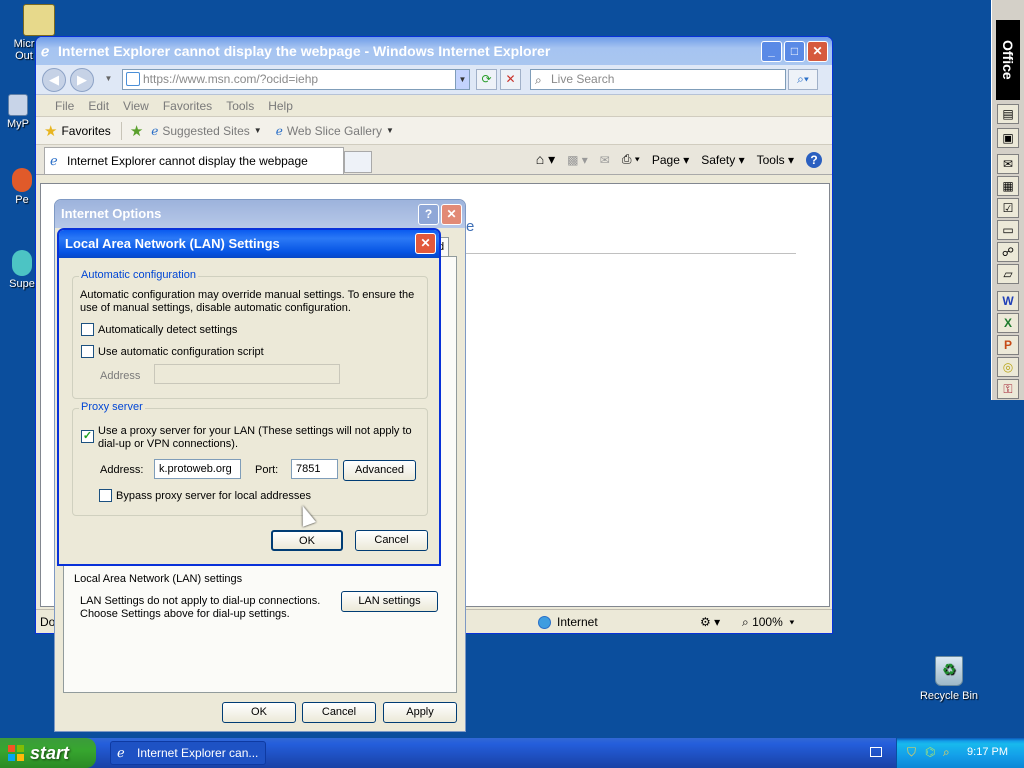  What do you see at coordinates (280, 106) in the screenshot?
I see `menu-help: Help` at bounding box center [280, 106].